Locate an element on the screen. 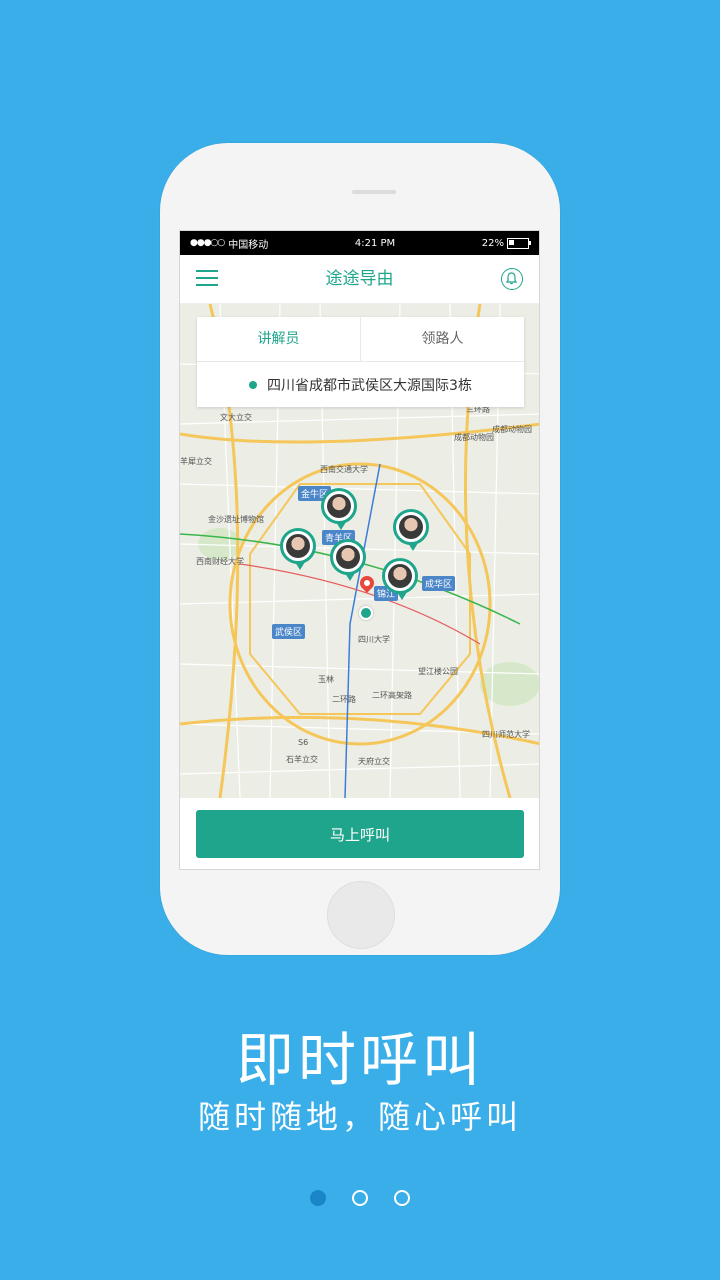 The height and width of the screenshot is (1280, 720). guide-type-tabs: 讲解员 领路人 is located at coordinates (360, 339).